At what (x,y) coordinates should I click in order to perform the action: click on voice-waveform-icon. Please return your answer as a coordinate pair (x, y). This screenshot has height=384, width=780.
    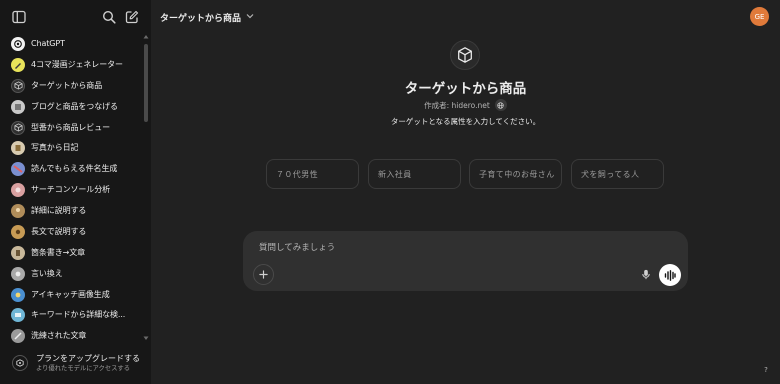
    Looking at the image, I should click on (670, 275).